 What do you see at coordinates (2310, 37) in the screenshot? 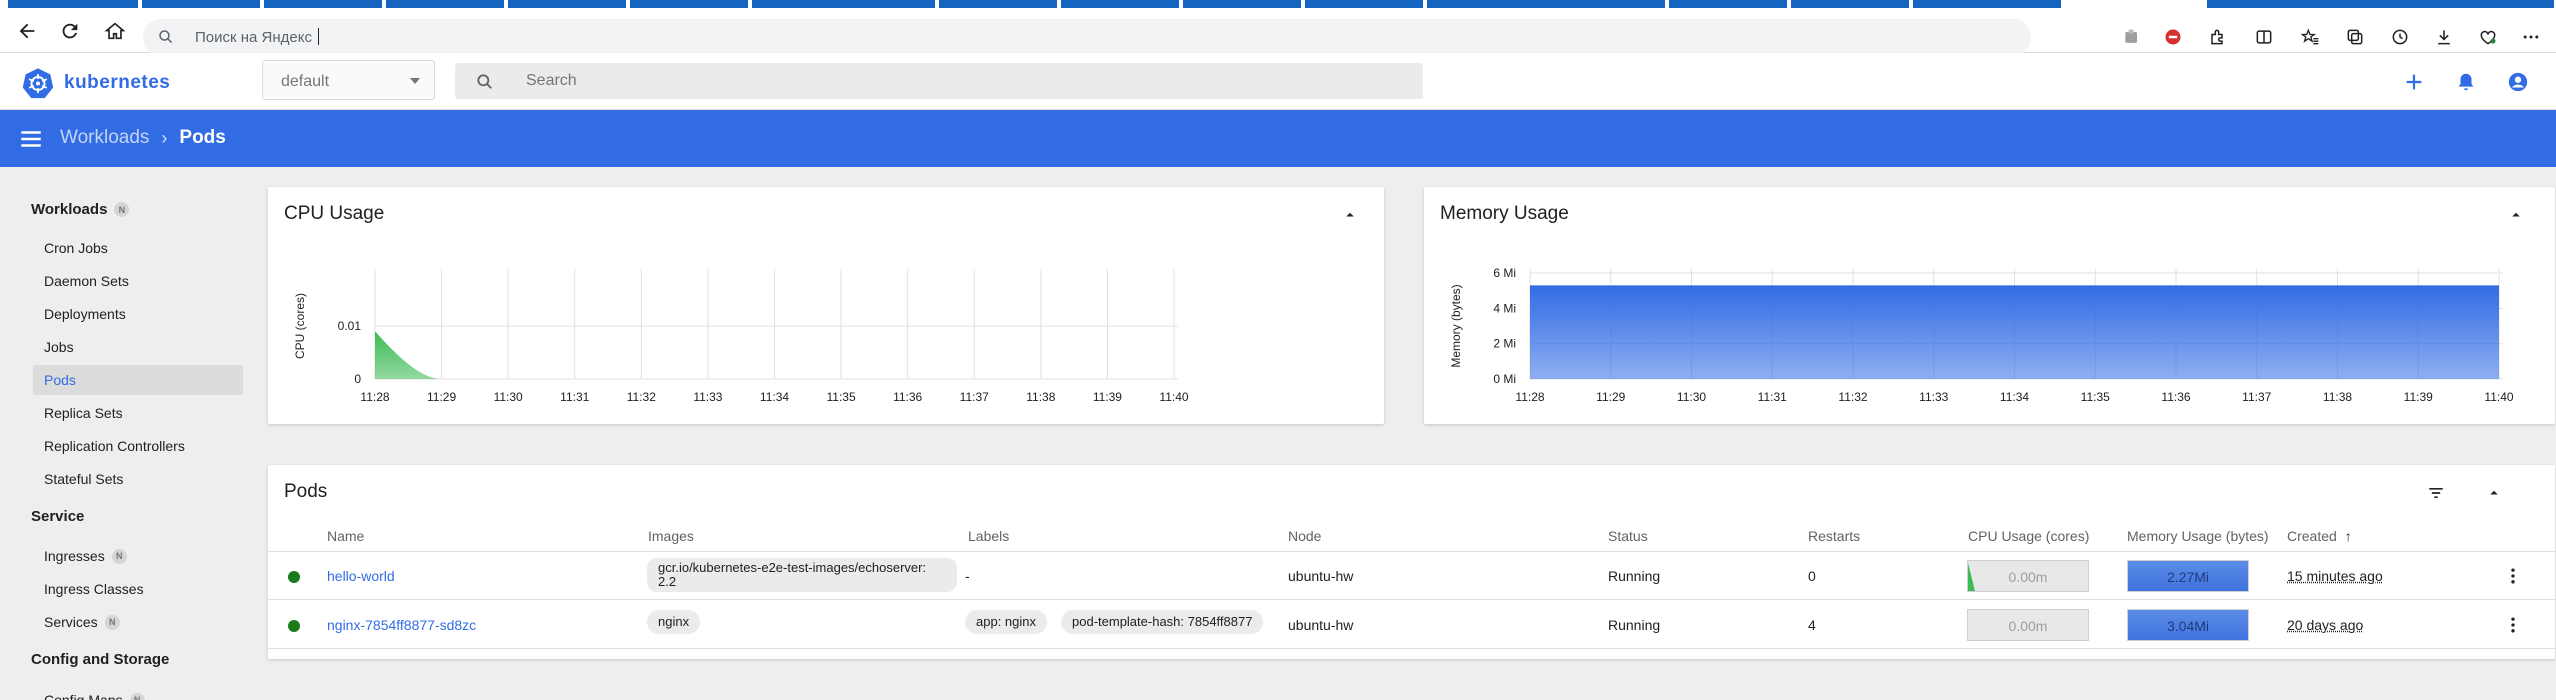
I see `favorites-button` at bounding box center [2310, 37].